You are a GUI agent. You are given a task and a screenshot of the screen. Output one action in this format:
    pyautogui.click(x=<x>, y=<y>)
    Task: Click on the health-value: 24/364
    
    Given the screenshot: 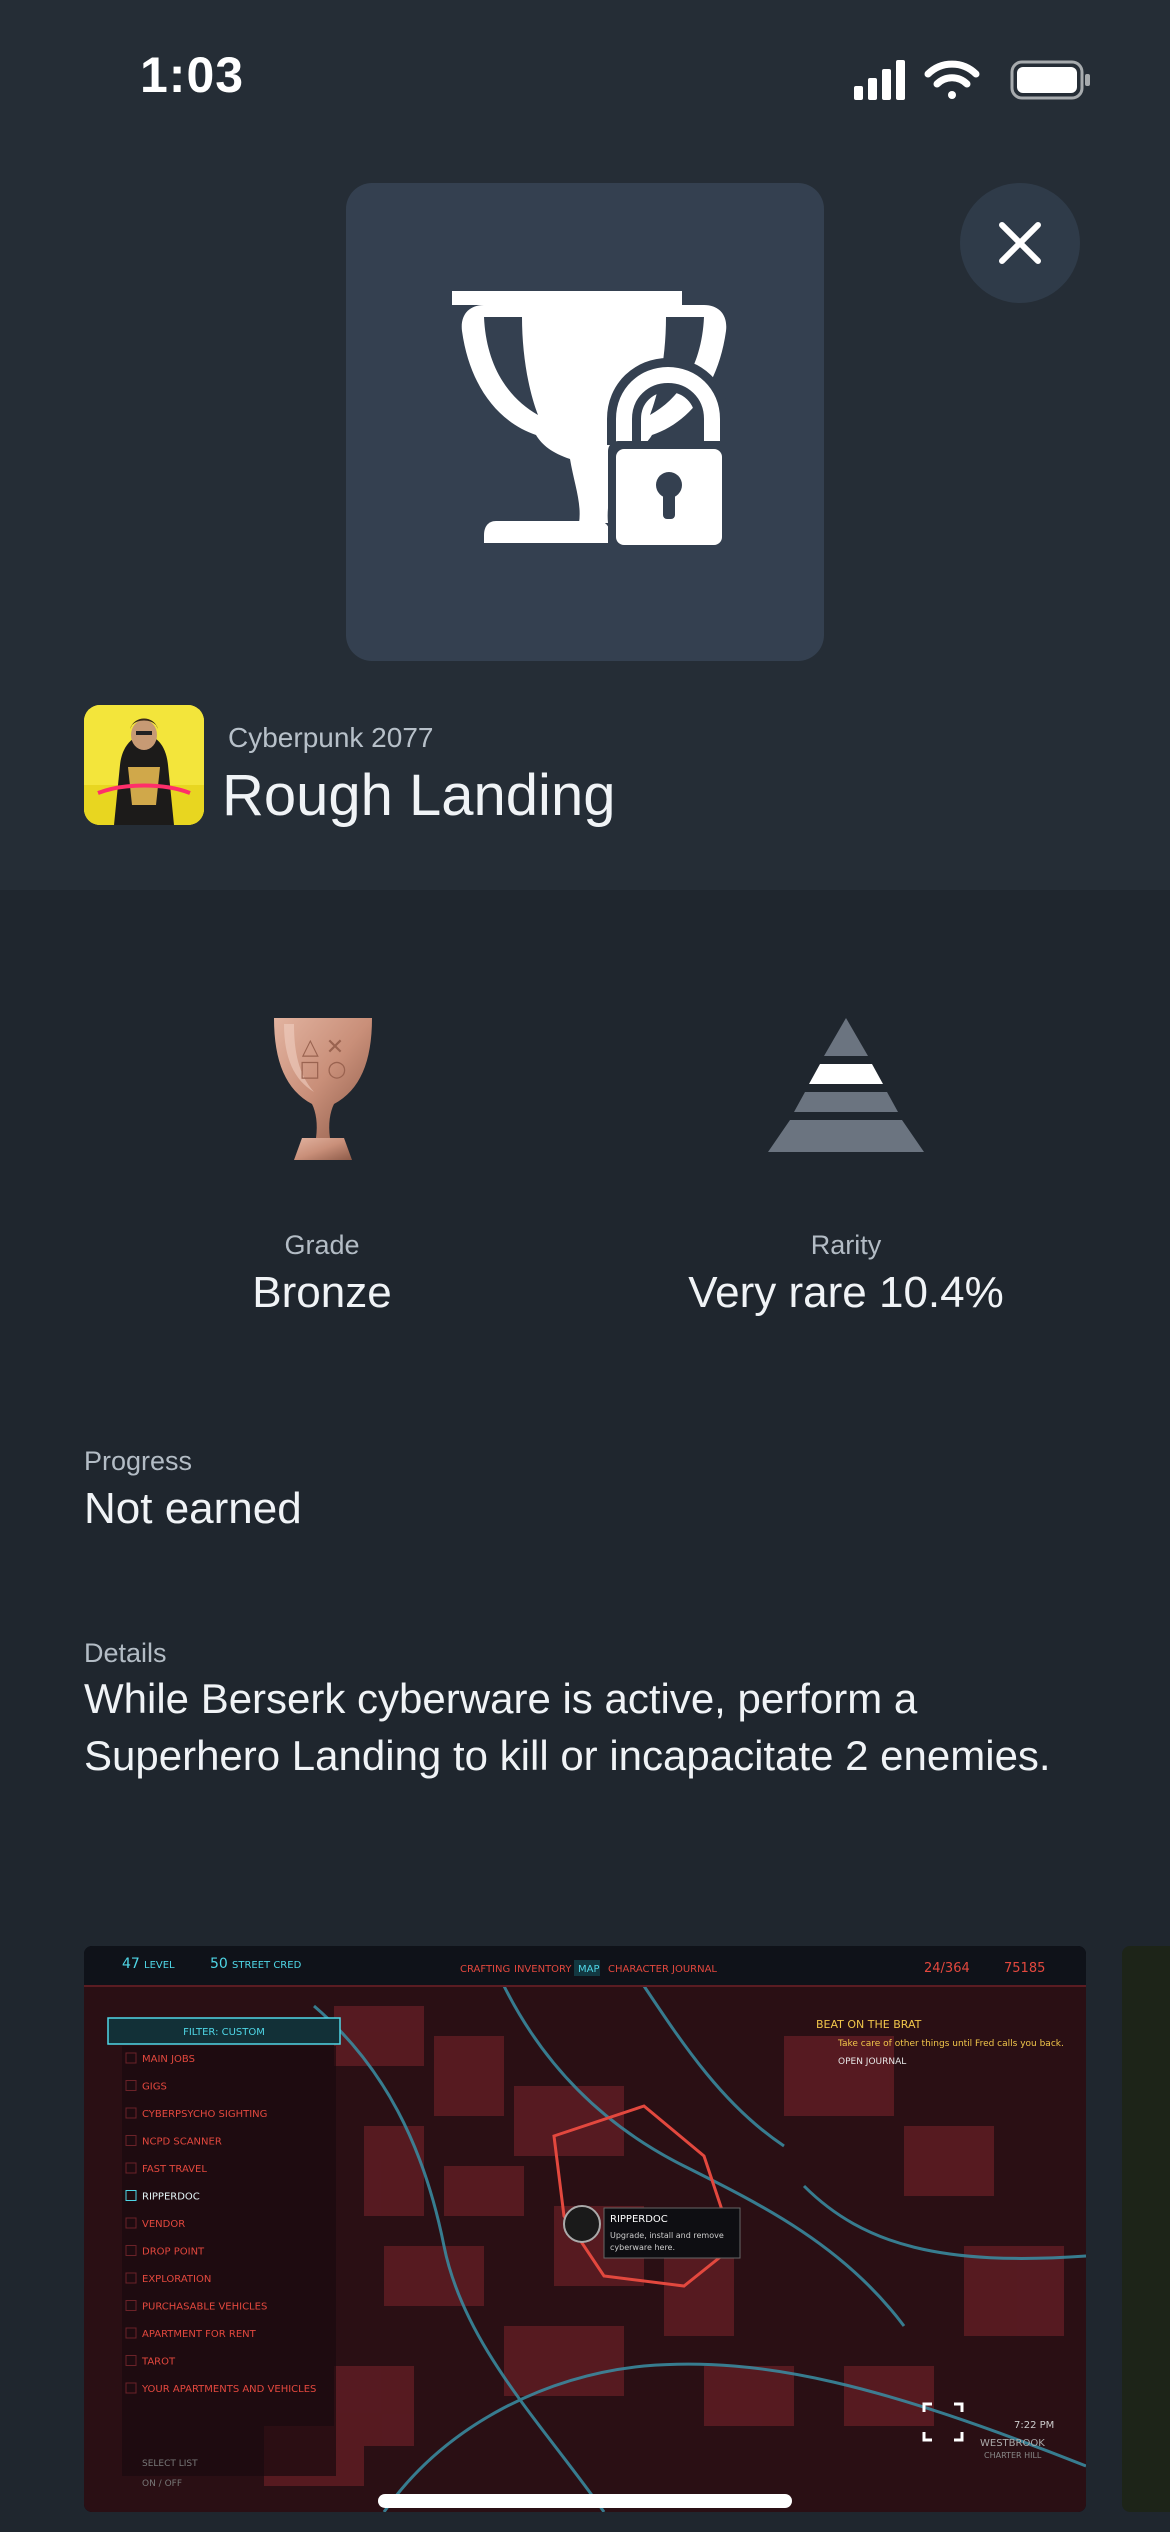 What is the action you would take?
    pyautogui.click(x=947, y=1968)
    